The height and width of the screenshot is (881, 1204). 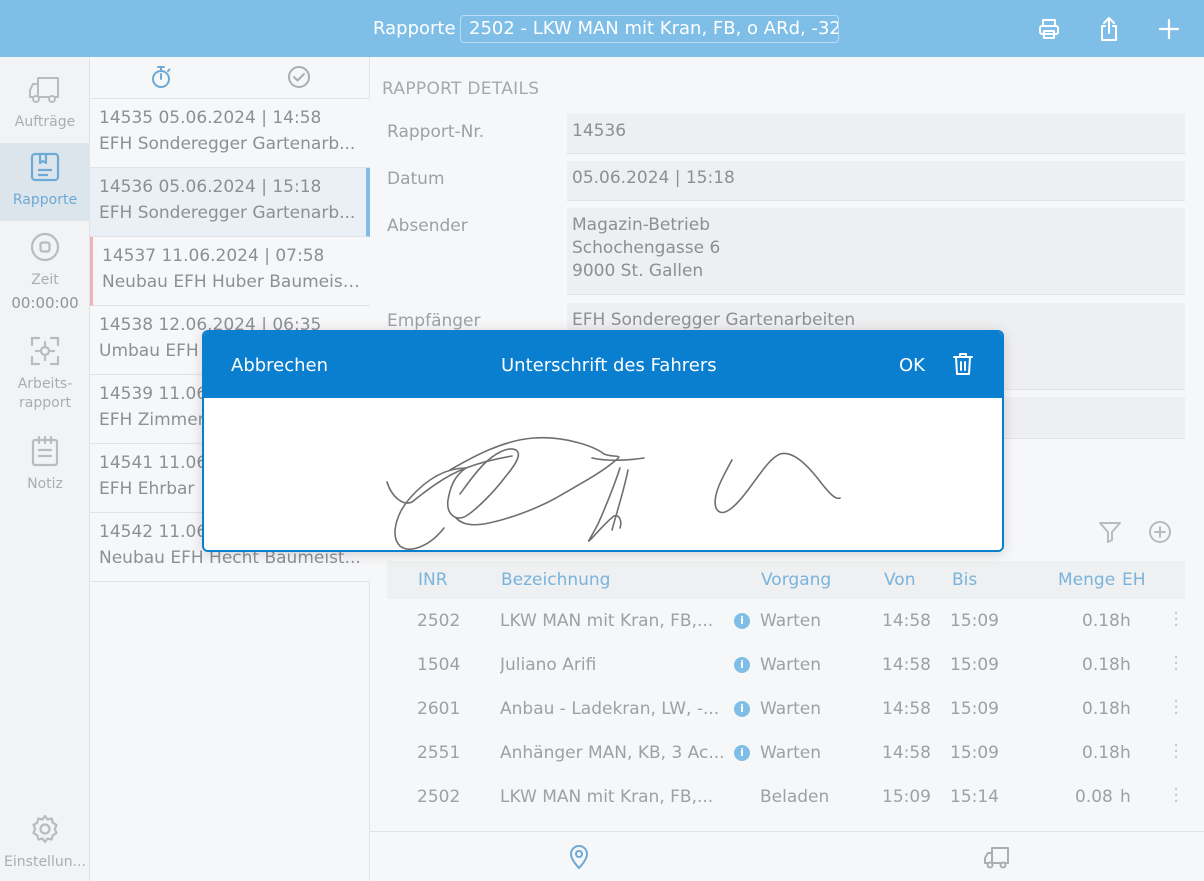 What do you see at coordinates (279, 365) in the screenshot?
I see `cancel-button: Abbrechen` at bounding box center [279, 365].